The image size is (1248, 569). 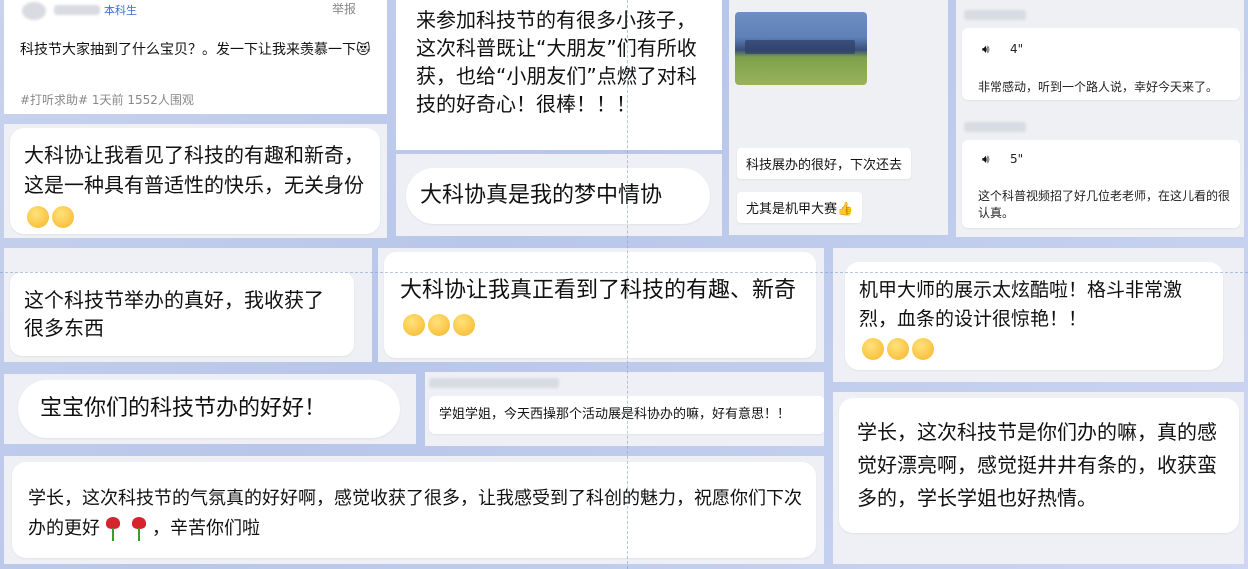 What do you see at coordinates (801, 48) in the screenshot?
I see `event-photo` at bounding box center [801, 48].